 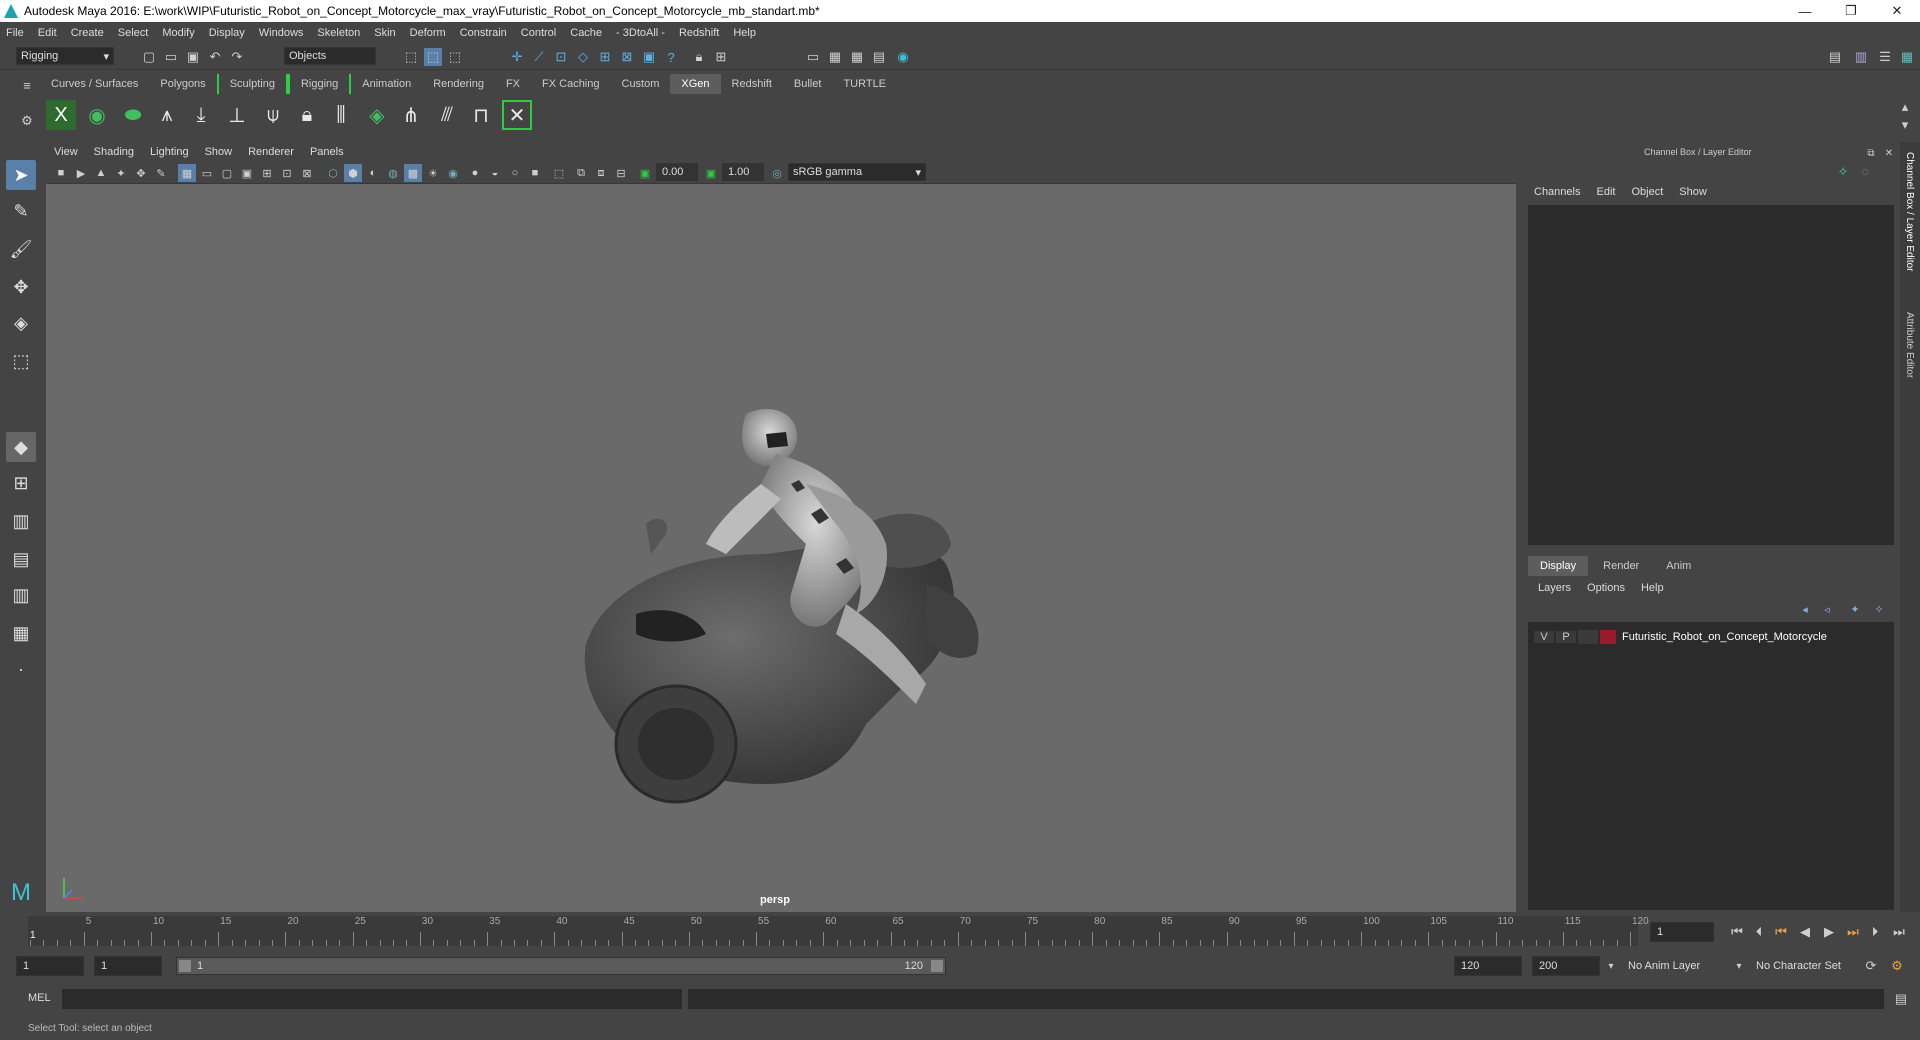 What do you see at coordinates (101, 173) in the screenshot?
I see `bookmark-icon: ▲` at bounding box center [101, 173].